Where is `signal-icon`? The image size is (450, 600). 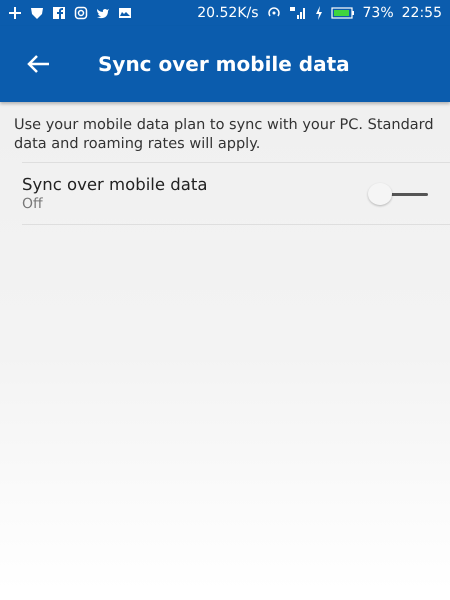 signal-icon is located at coordinates (297, 13).